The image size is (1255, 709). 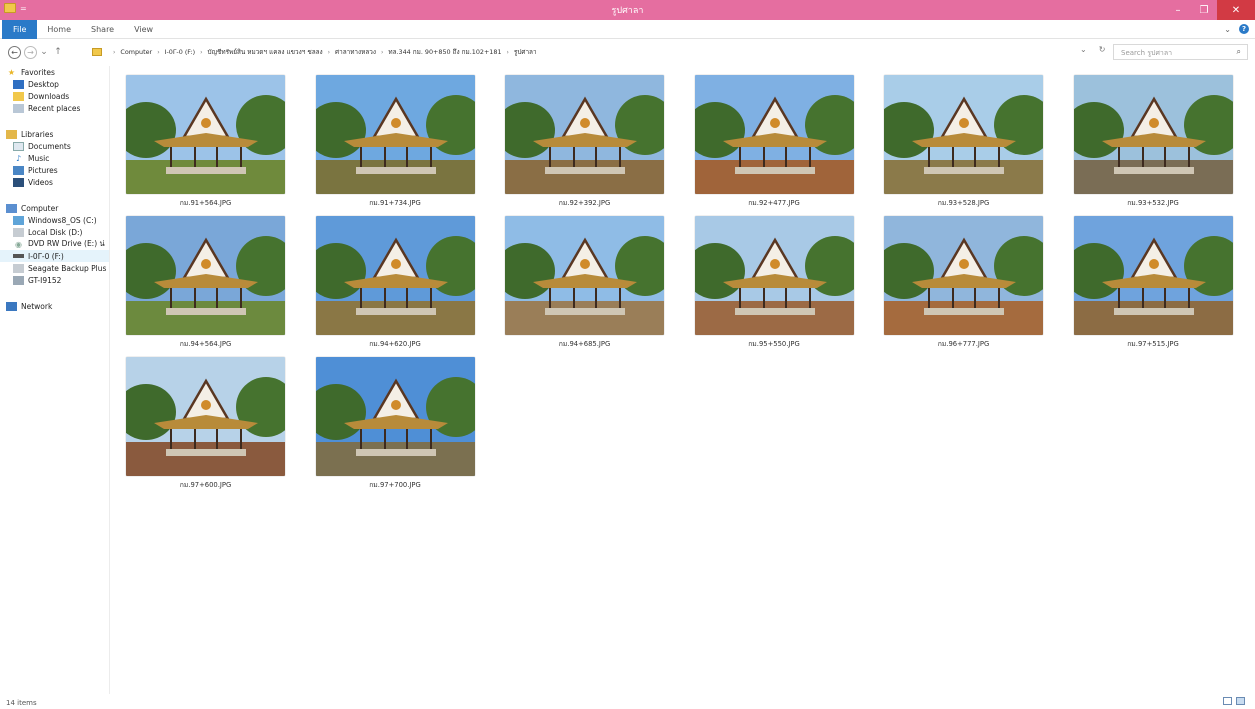 I want to click on file-tile: กม.92+477.JPG, so click(x=772, y=140).